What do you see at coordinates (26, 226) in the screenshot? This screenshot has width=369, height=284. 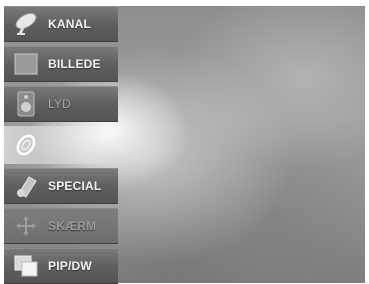 I see `arrows-icon` at bounding box center [26, 226].